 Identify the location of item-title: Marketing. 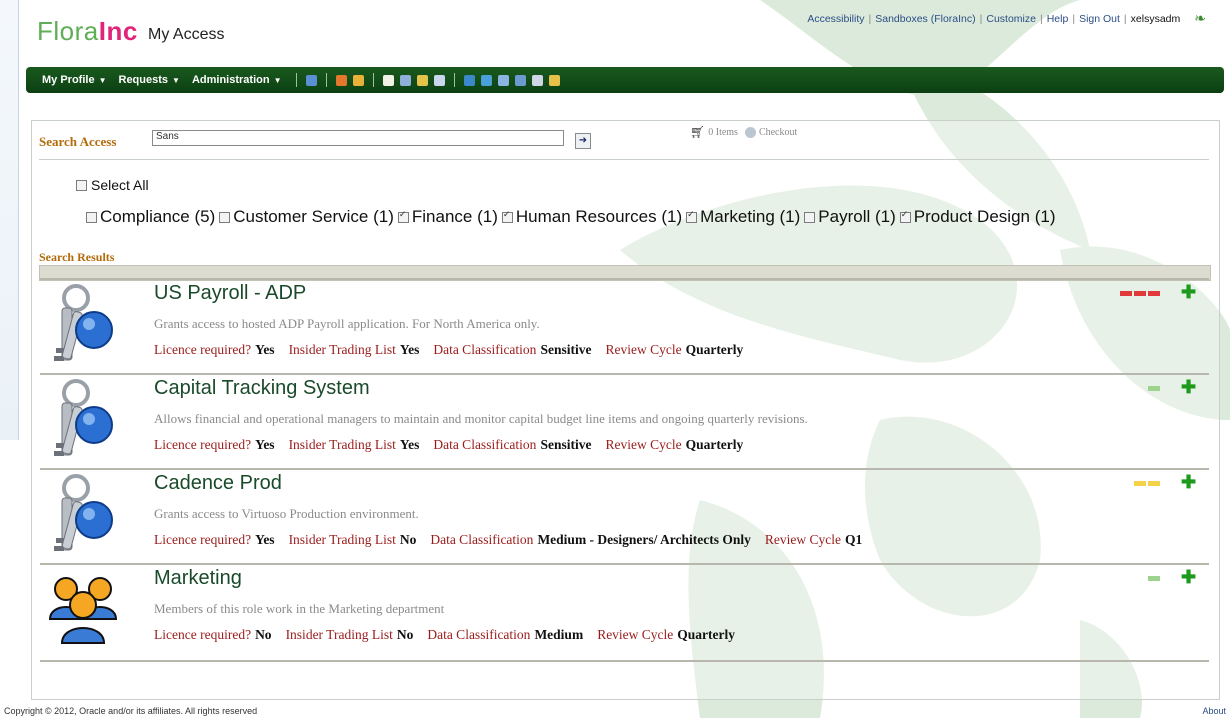
(198, 578).